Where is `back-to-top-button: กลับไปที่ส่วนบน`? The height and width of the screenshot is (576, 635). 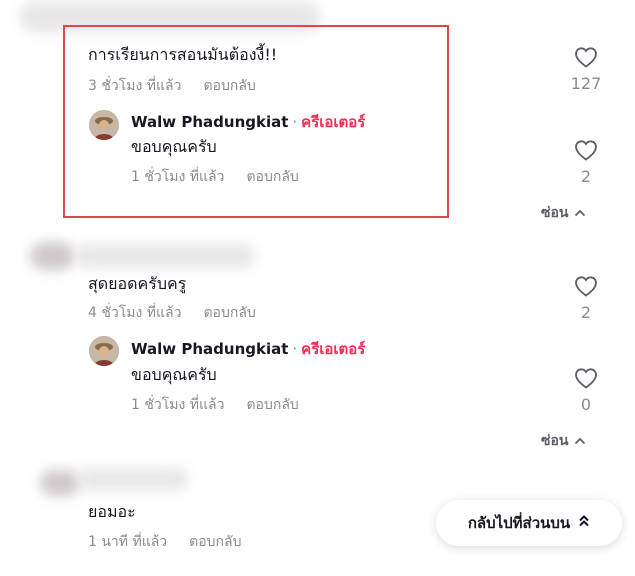
back-to-top-button: กลับไปที่ส่วนบน is located at coordinates (529, 523).